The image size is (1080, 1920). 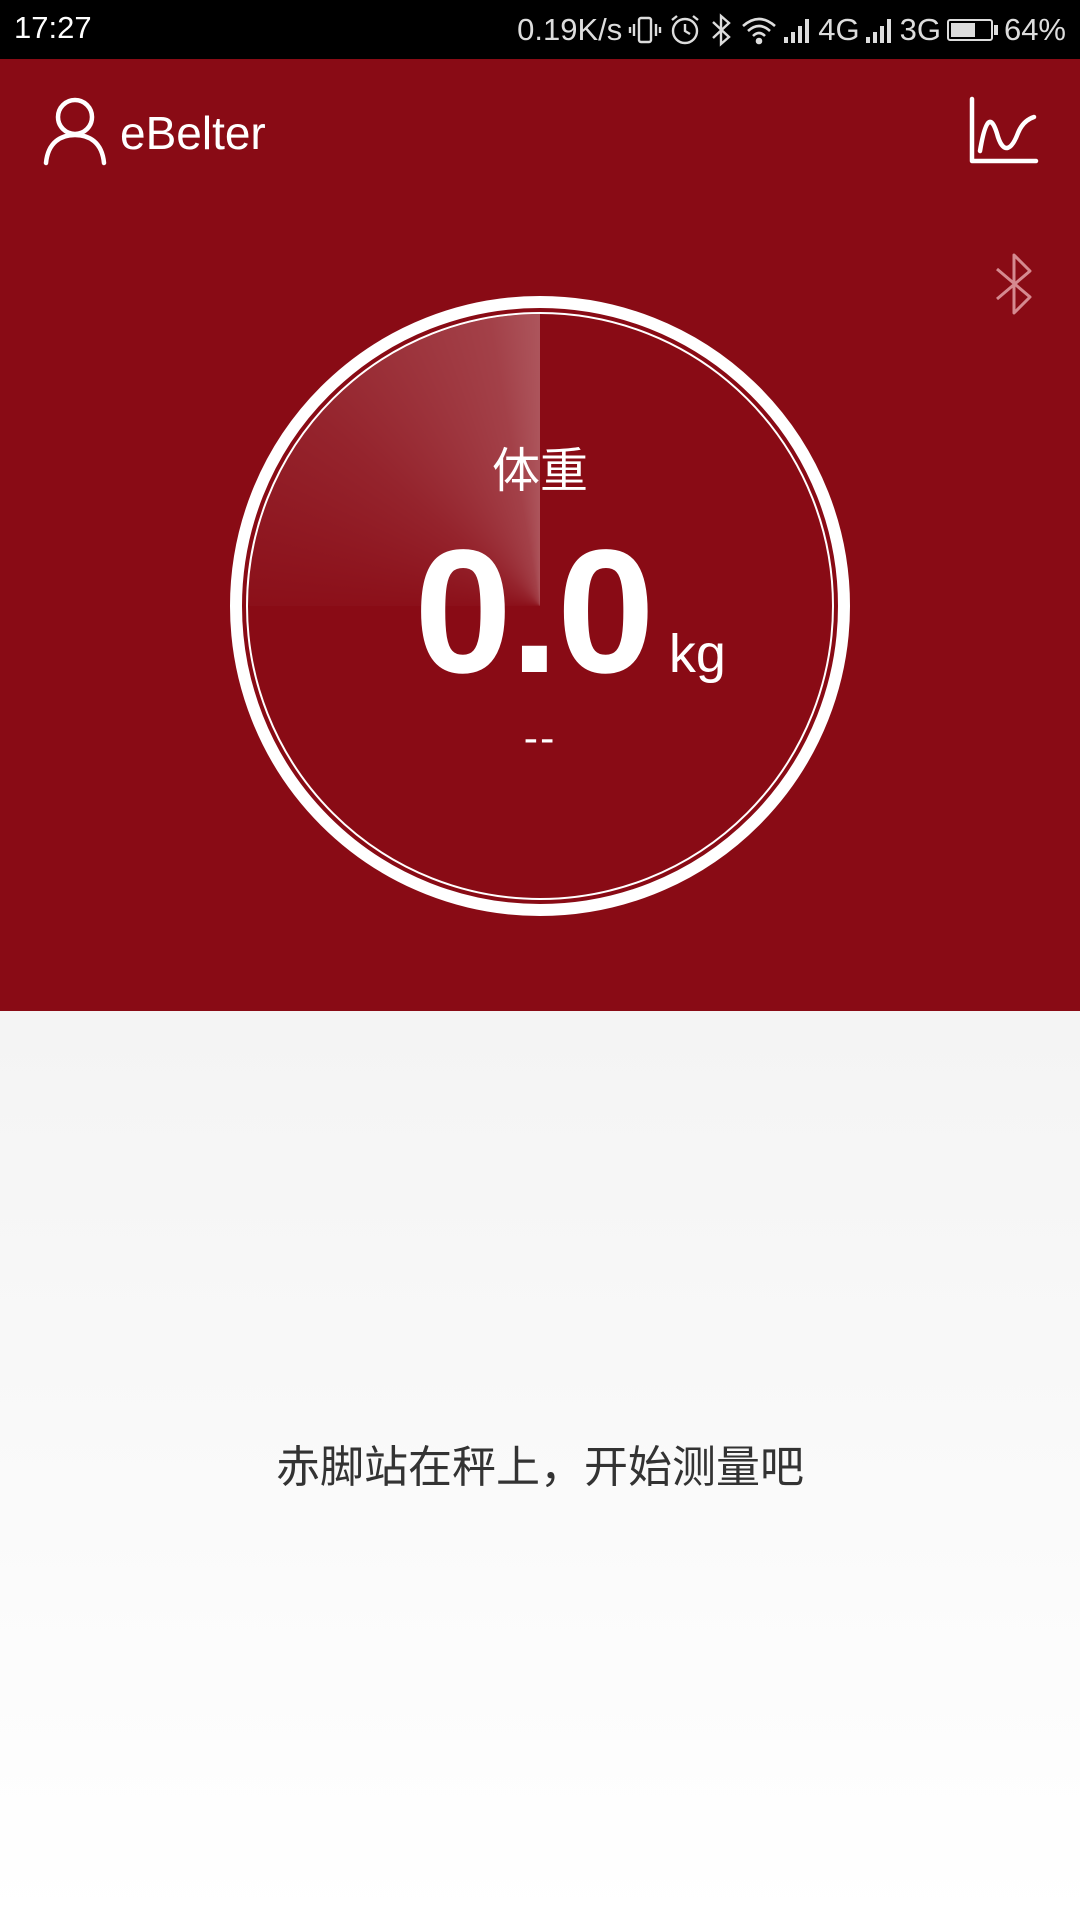 I want to click on status-bar: 17:27 0.19K/s 4G 3G 64%, so click(x=540, y=29).